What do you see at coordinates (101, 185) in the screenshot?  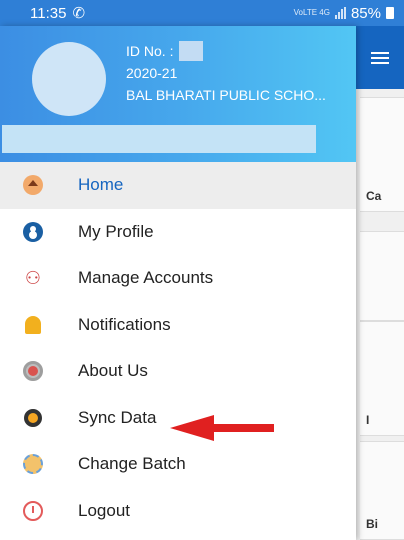 I see `menu-item-label: Home` at bounding box center [101, 185].